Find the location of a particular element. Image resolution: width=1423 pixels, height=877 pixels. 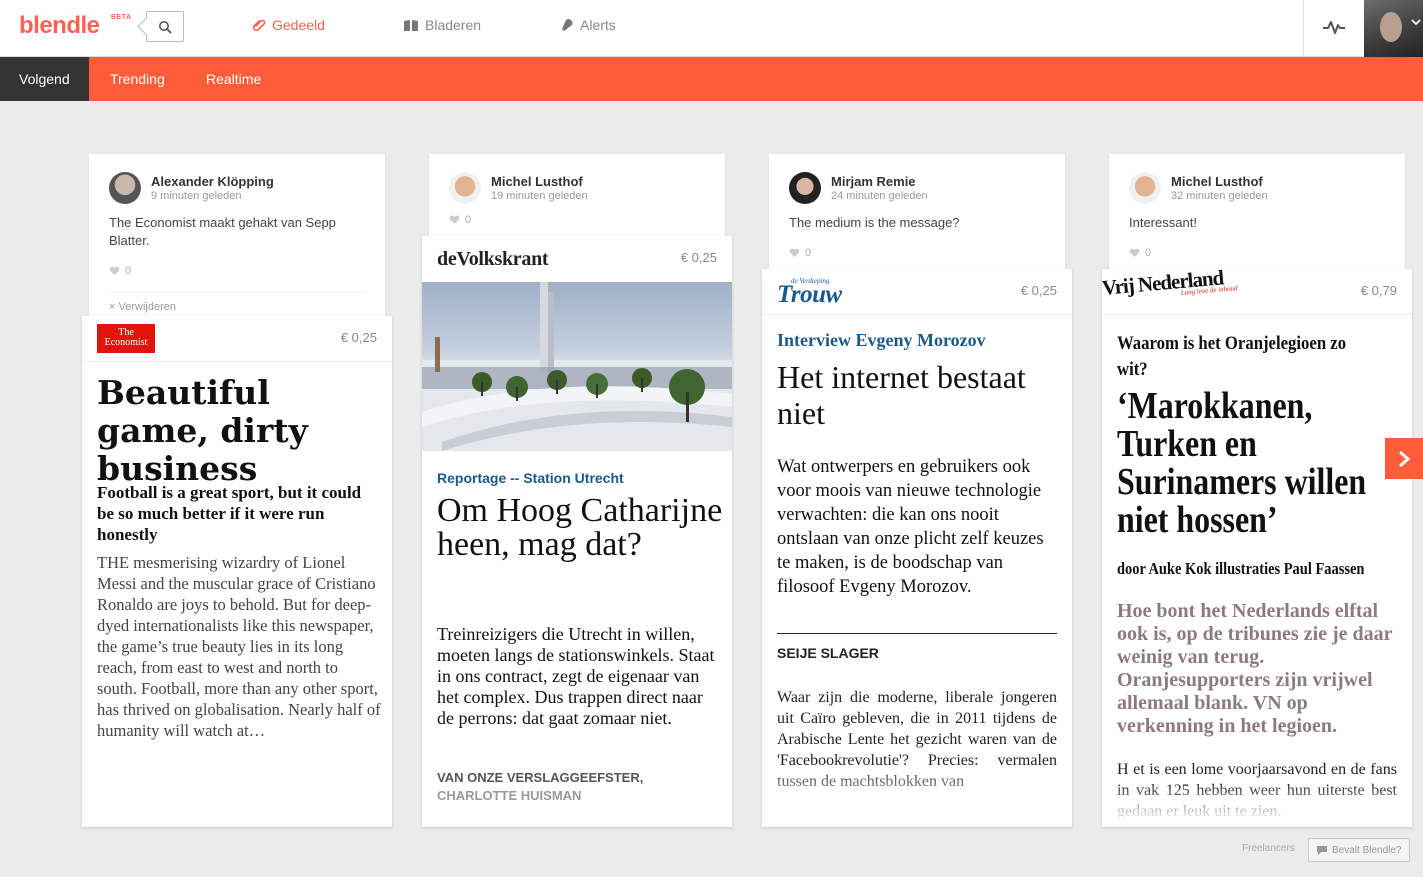

post-user: Michel Lusthof 19 minuten geleden is located at coordinates (518, 188).